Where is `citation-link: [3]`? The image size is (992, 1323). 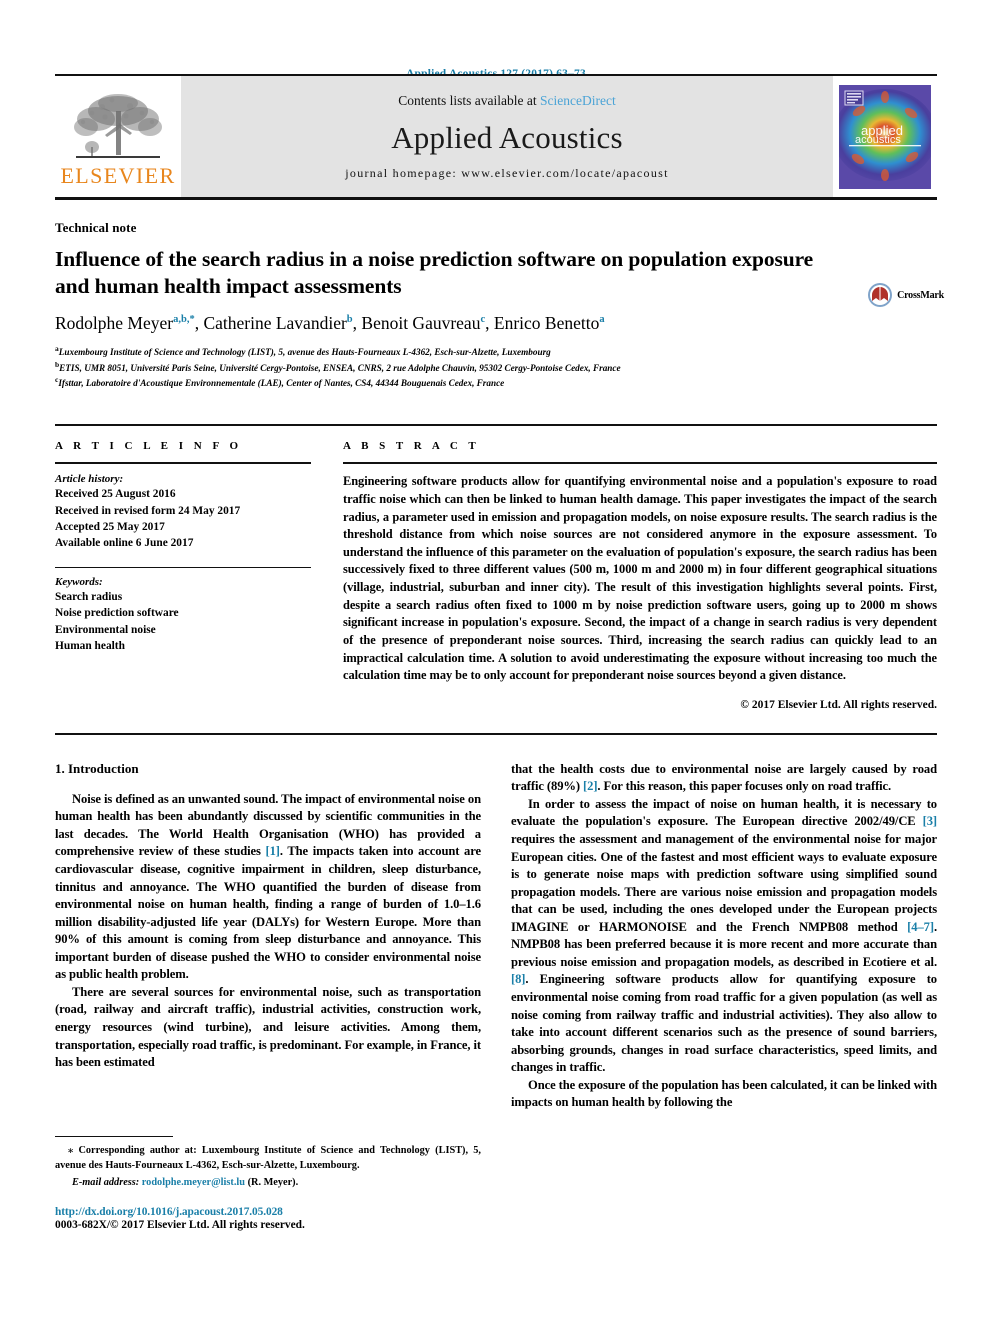 citation-link: [3] is located at coordinates (930, 821).